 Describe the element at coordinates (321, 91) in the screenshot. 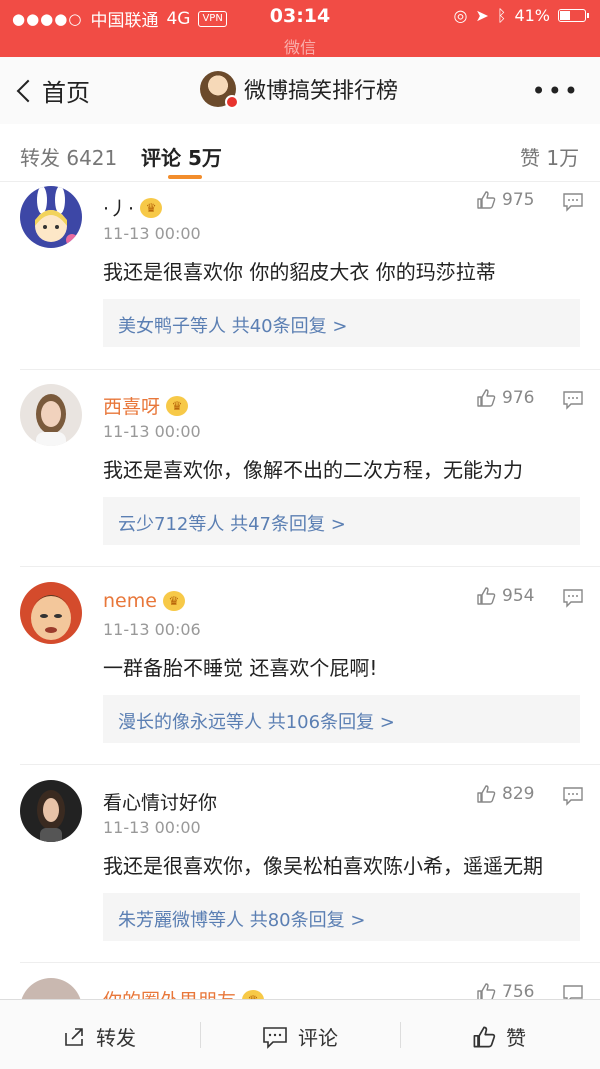

I see `nav-title-text: 微博搞笑排行榜` at that location.